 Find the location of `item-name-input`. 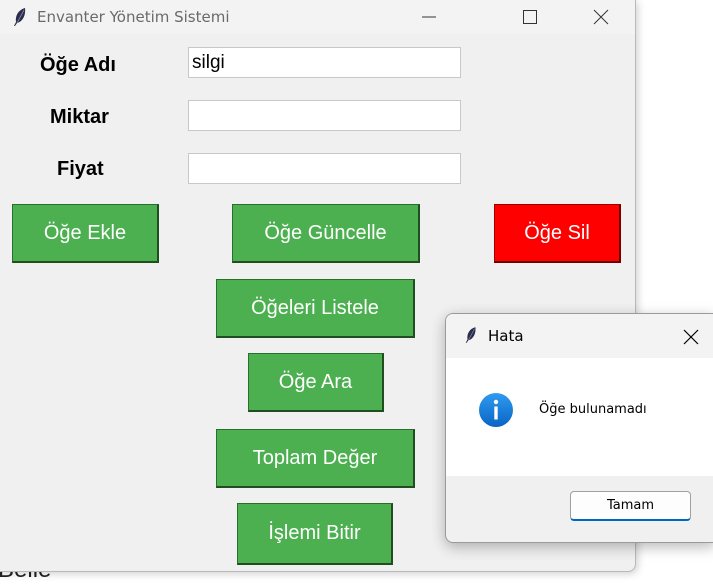

item-name-input is located at coordinates (324, 62).